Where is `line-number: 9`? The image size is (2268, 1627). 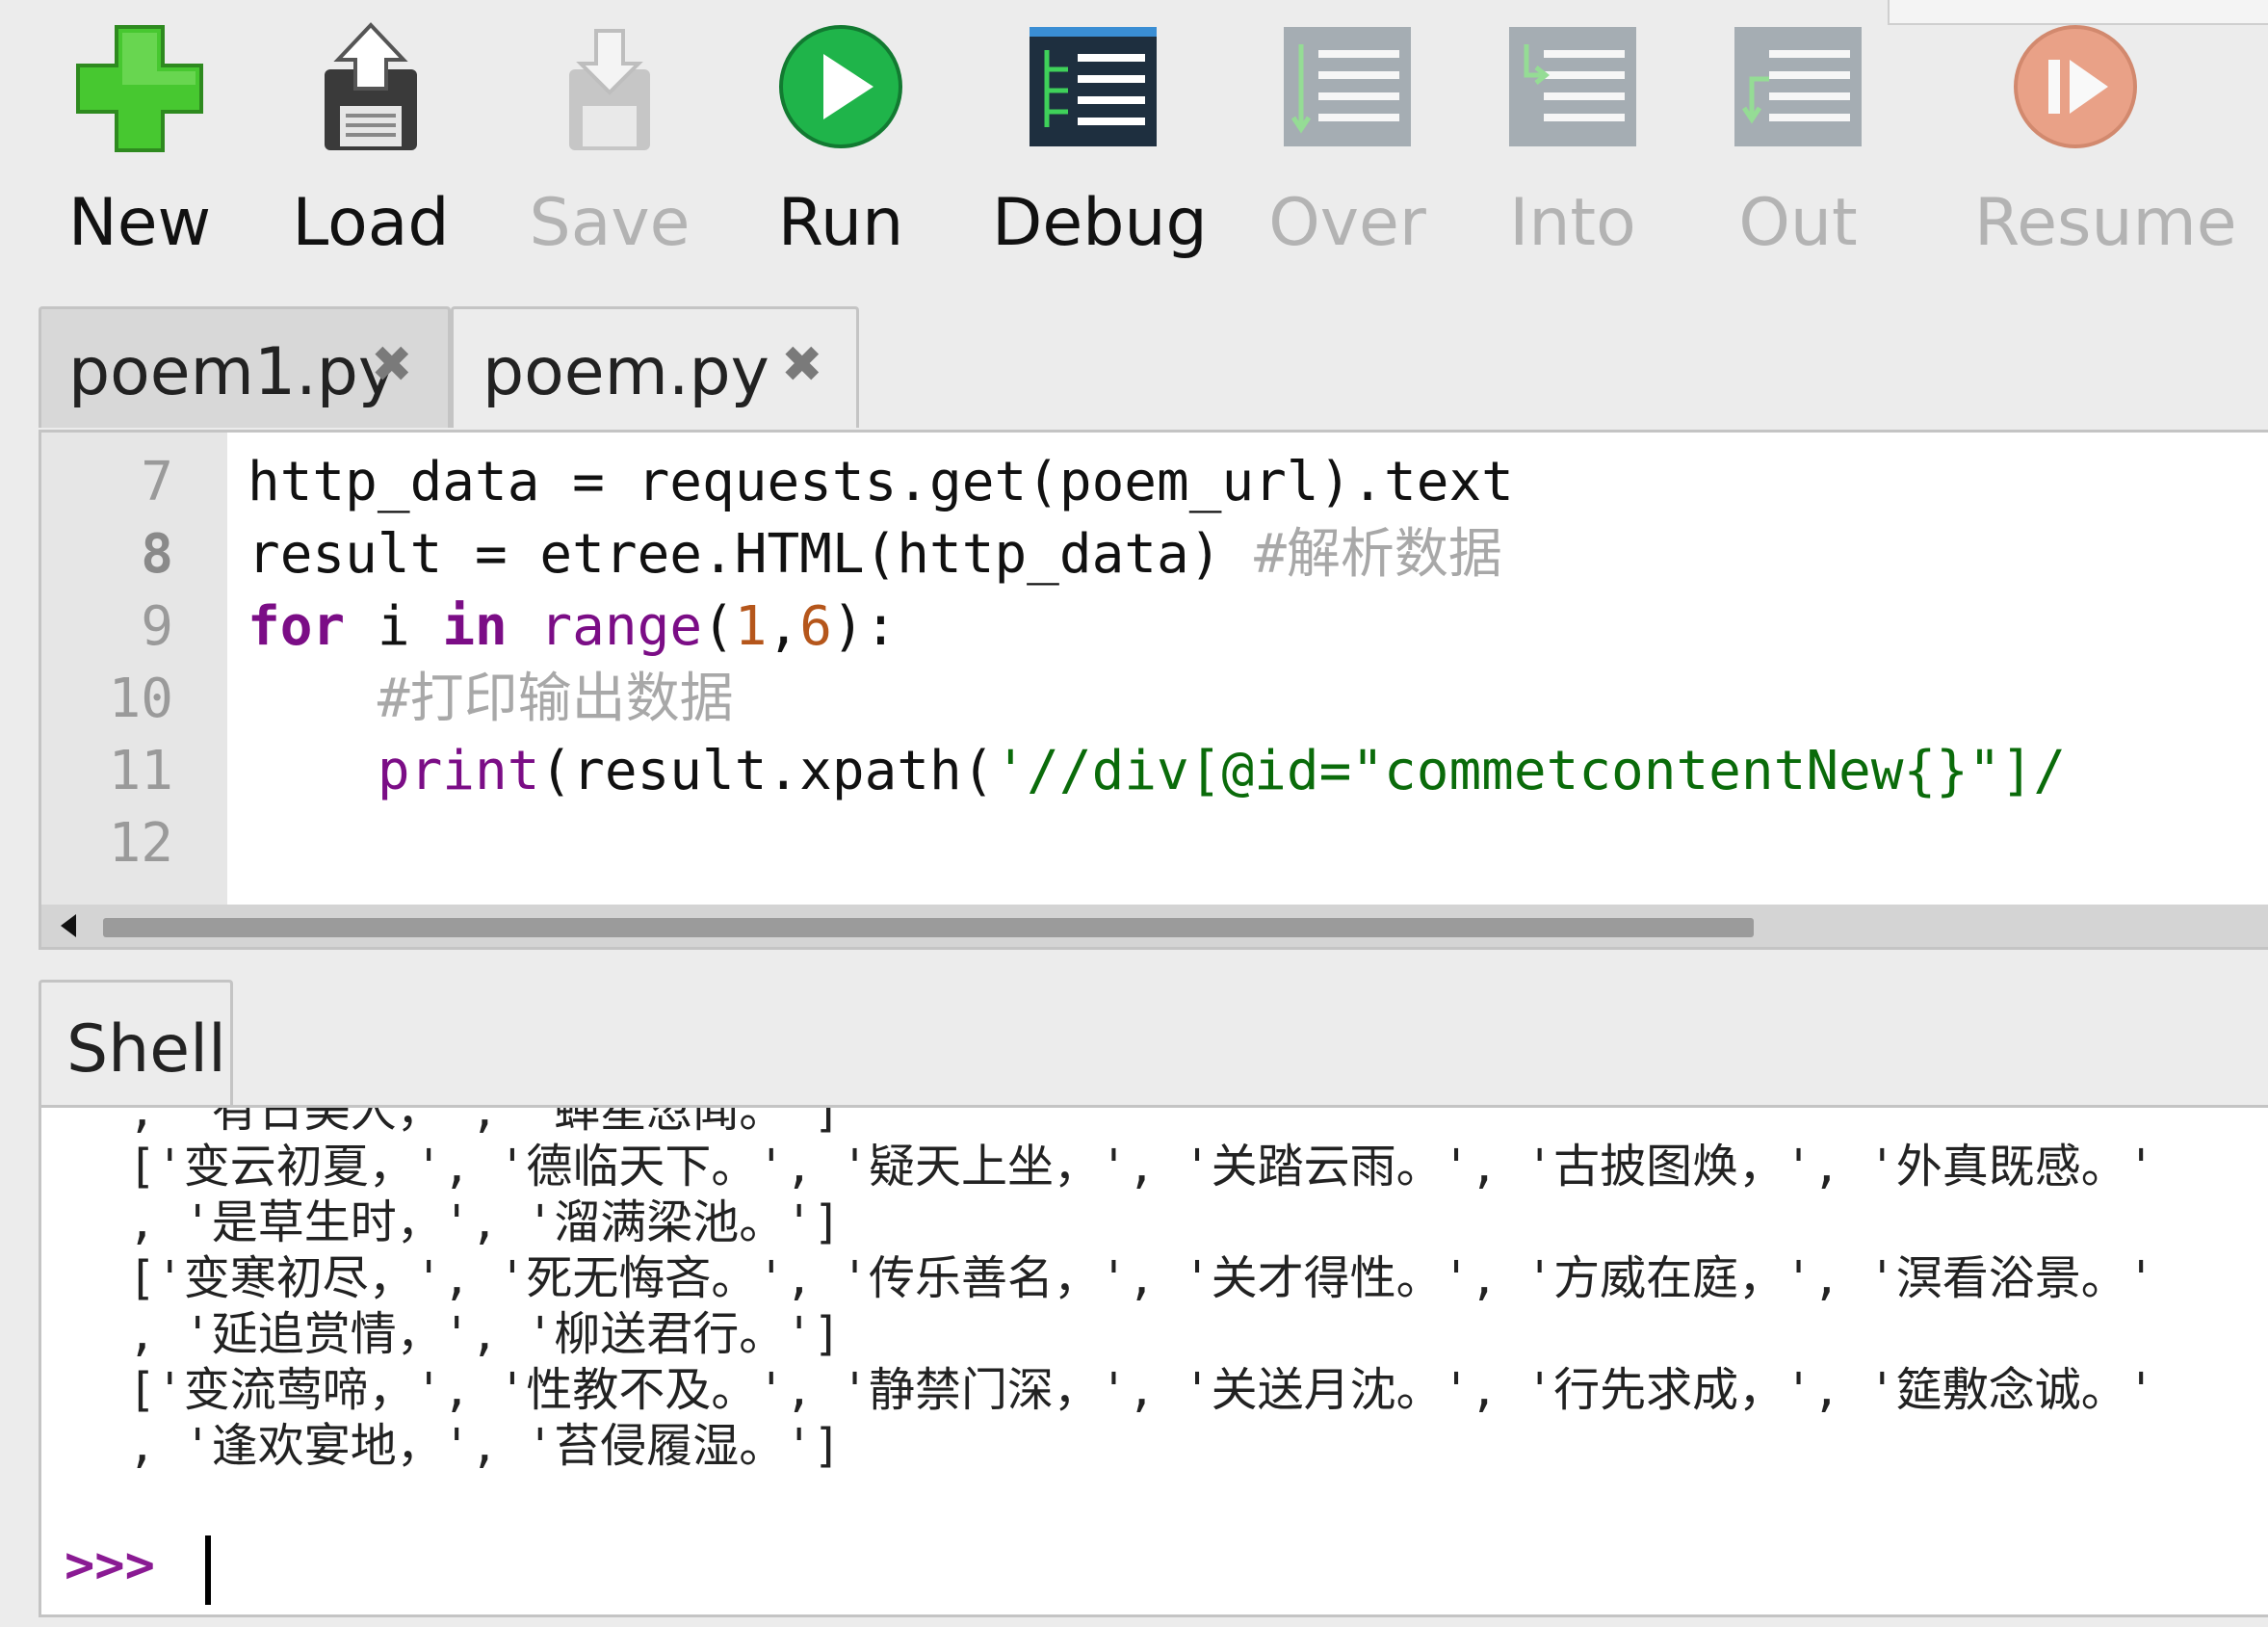 line-number: 9 is located at coordinates (157, 627).